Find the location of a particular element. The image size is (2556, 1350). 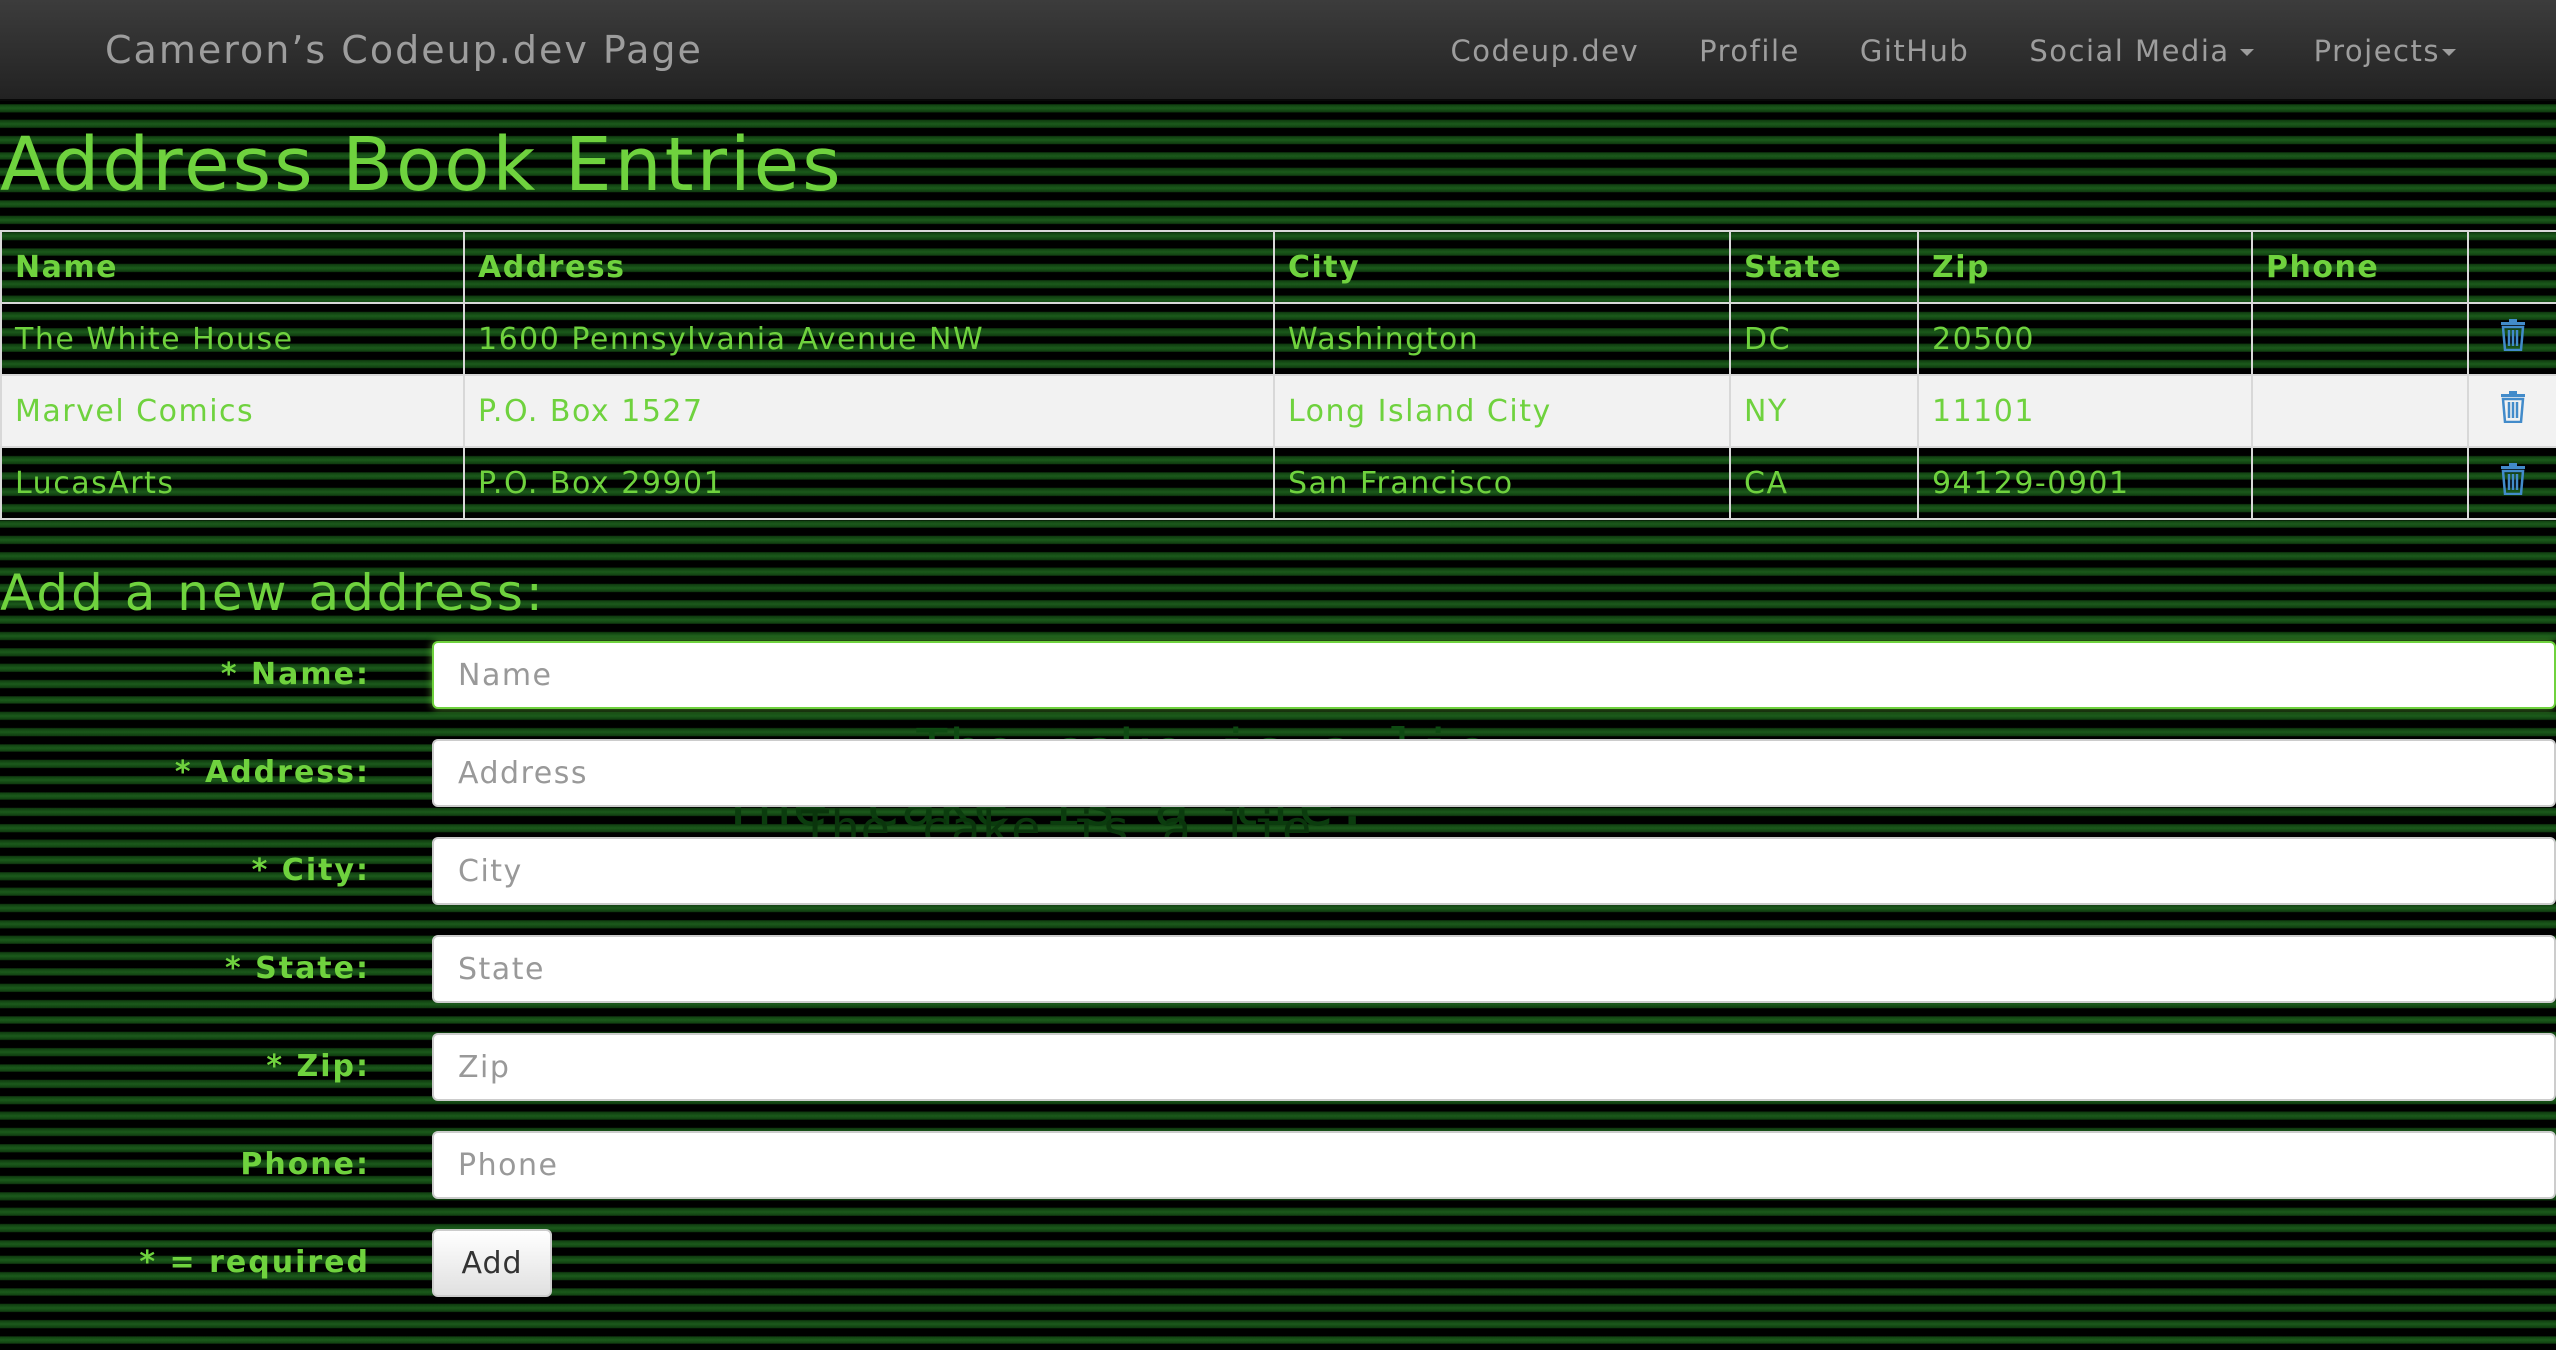

cell-name: The White House is located at coordinates (232, 339).